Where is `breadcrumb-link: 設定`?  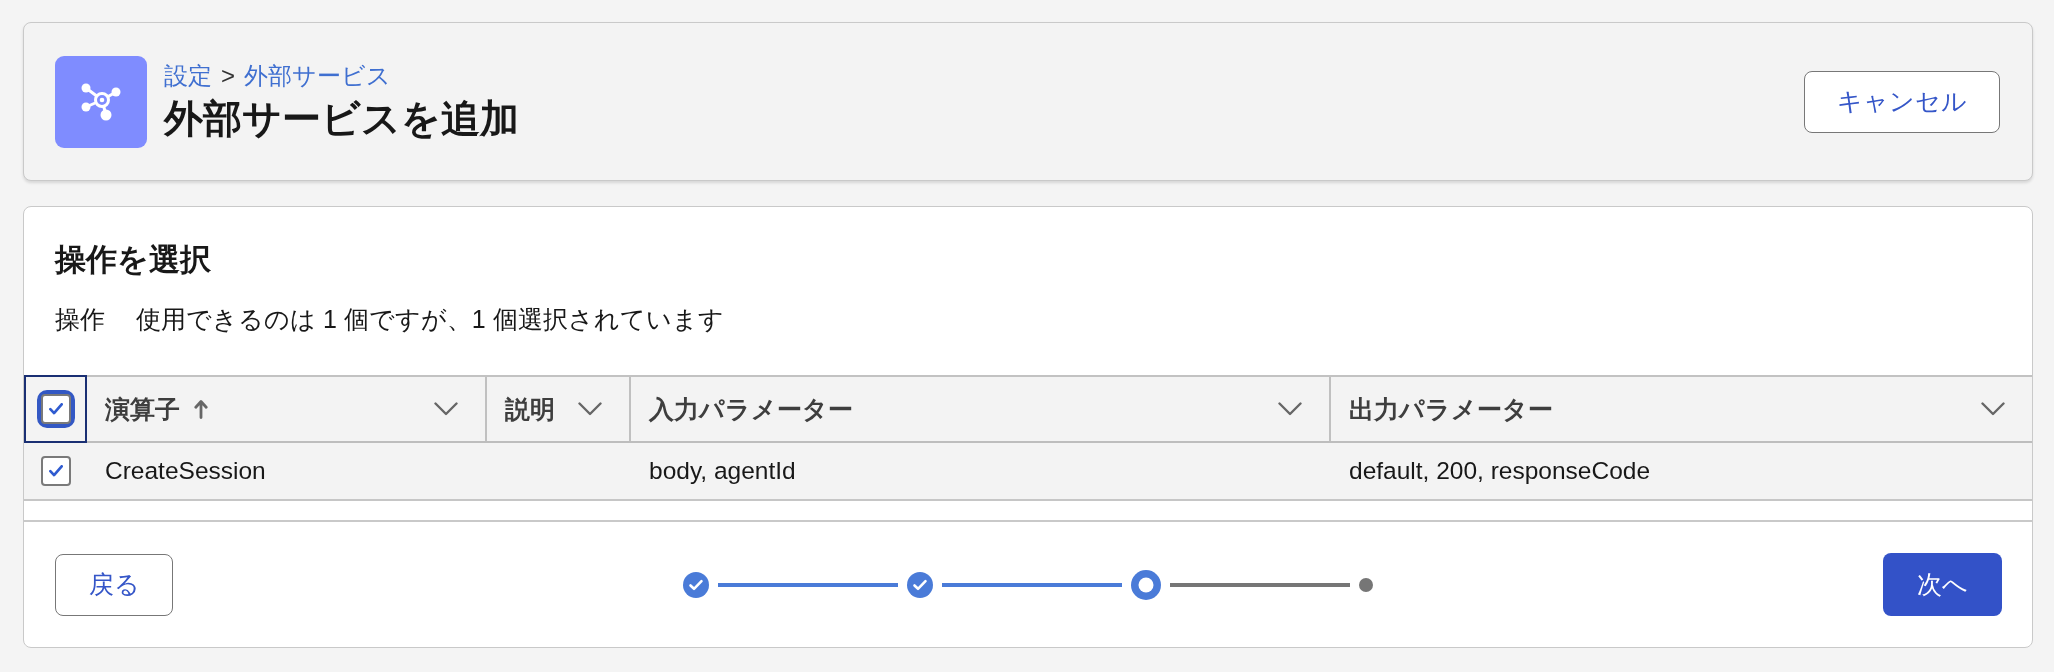
breadcrumb-link: 設定 is located at coordinates (188, 75).